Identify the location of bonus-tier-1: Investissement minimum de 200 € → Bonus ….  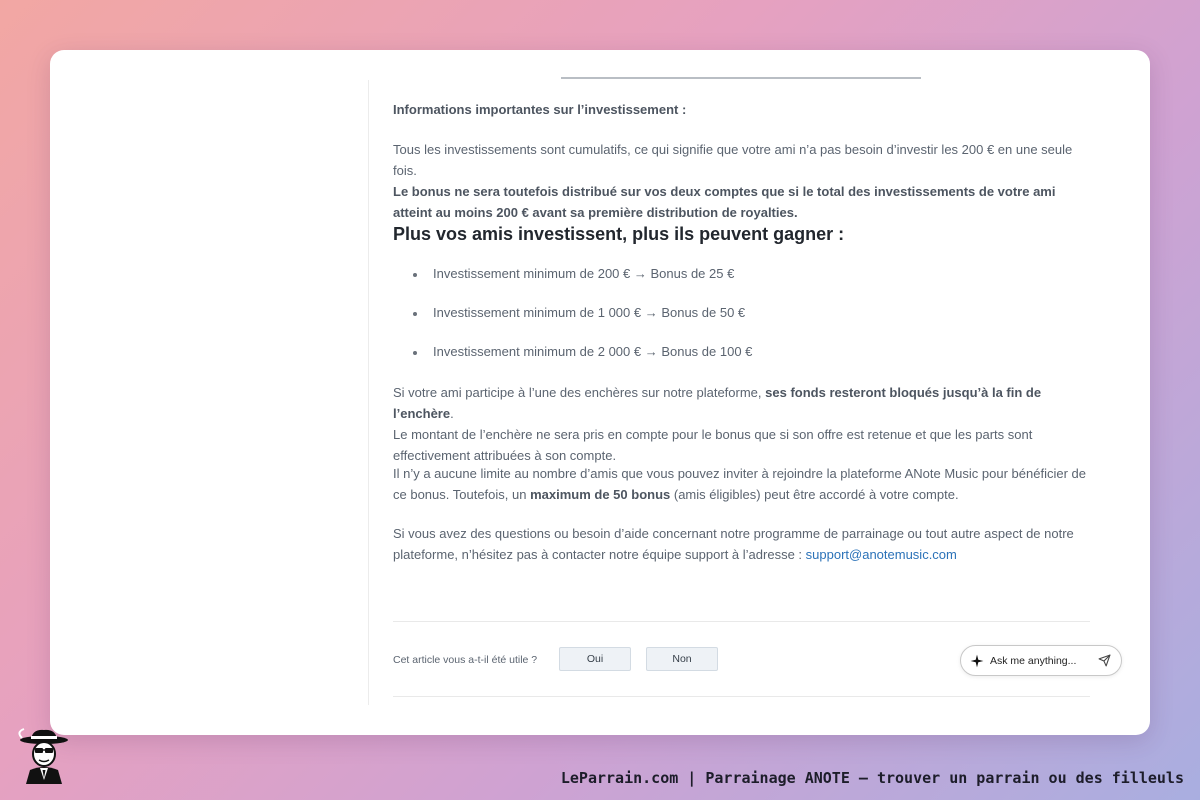
(743, 274).